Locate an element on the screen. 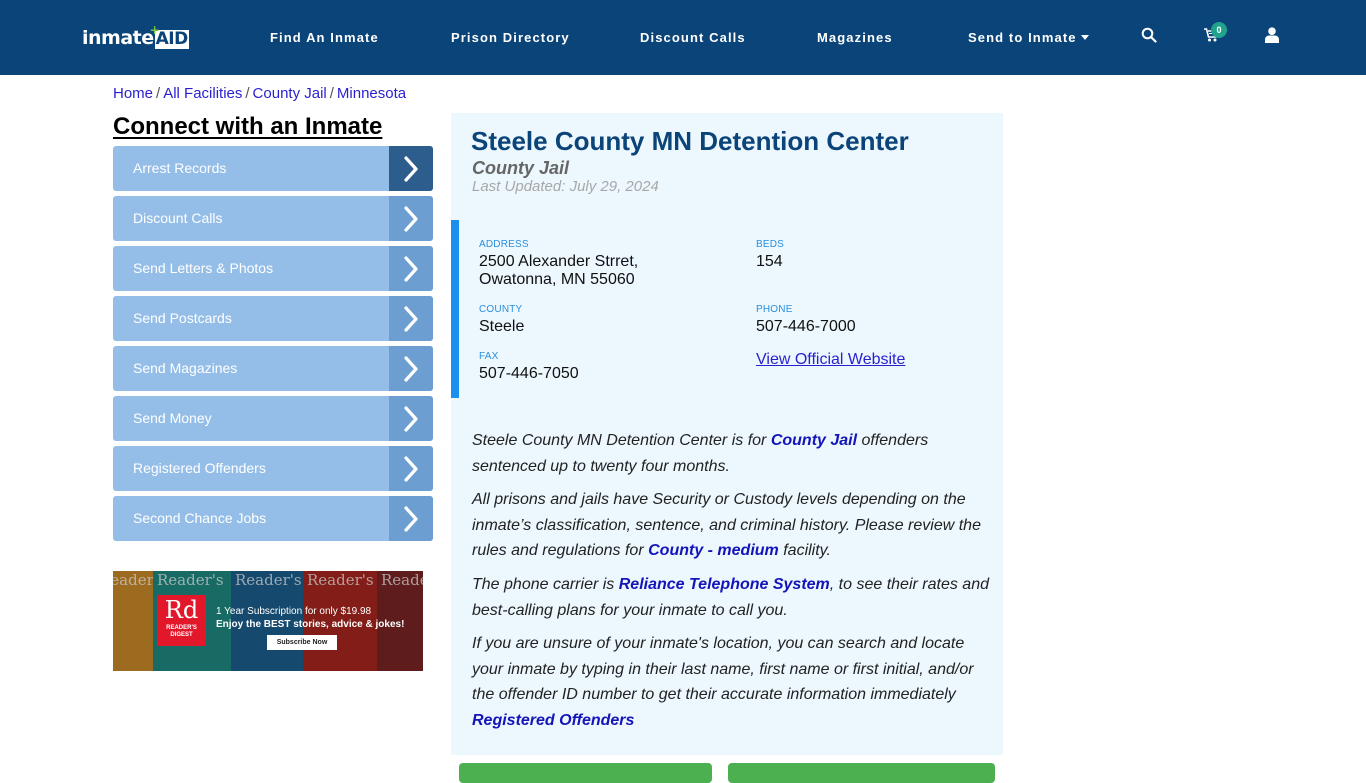 The width and height of the screenshot is (1366, 783). paragraph-text: Steele County MN Detention Center is for is located at coordinates (621, 440).